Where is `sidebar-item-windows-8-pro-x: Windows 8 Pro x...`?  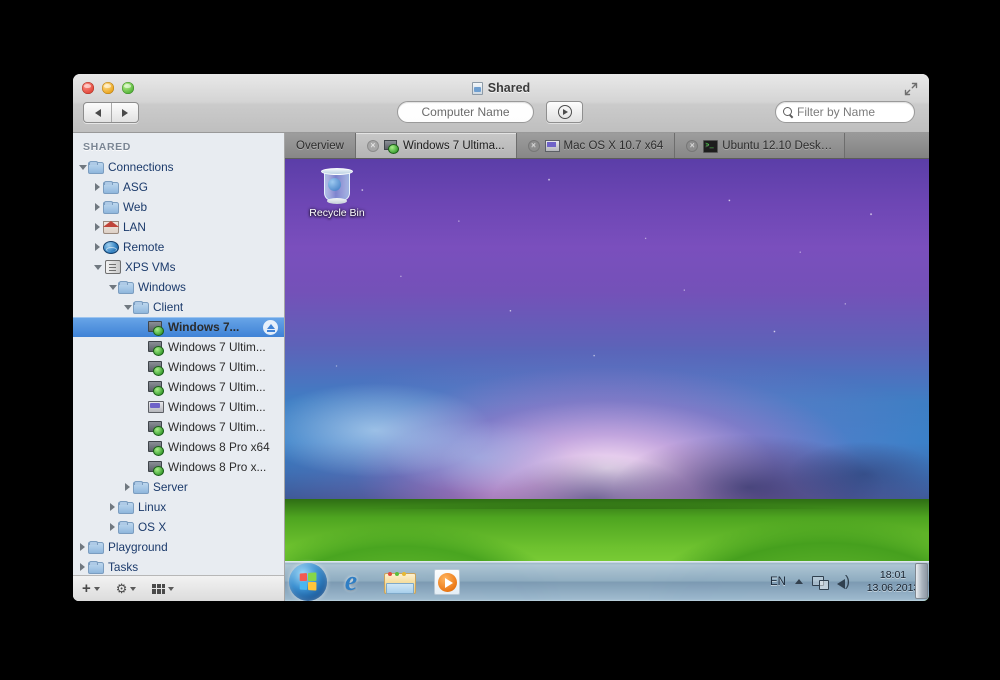
sidebar-item-windows-8-pro-x: Windows 8 Pro x... is located at coordinates (178, 467).